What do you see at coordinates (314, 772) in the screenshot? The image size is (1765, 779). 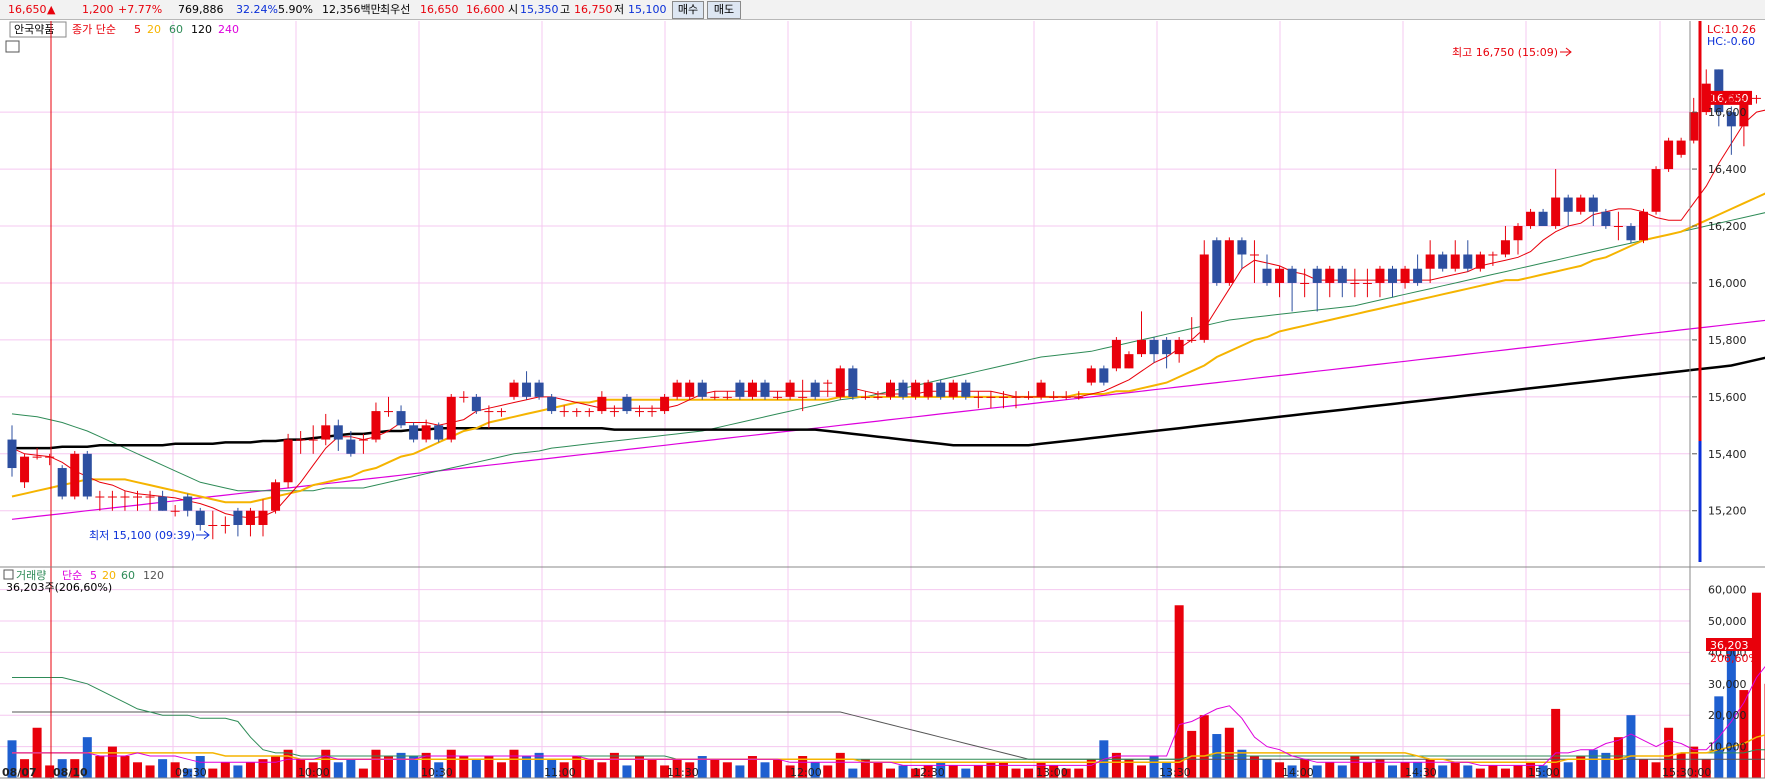 I see `time-tick-label: 10:00` at bounding box center [314, 772].